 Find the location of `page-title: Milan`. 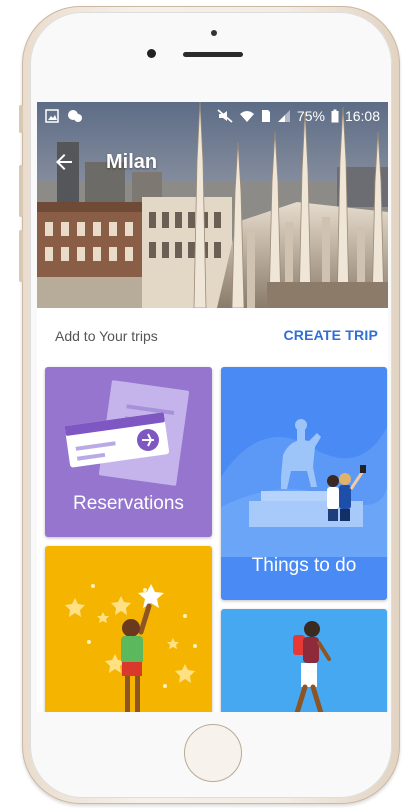

page-title: Milan is located at coordinates (132, 161).